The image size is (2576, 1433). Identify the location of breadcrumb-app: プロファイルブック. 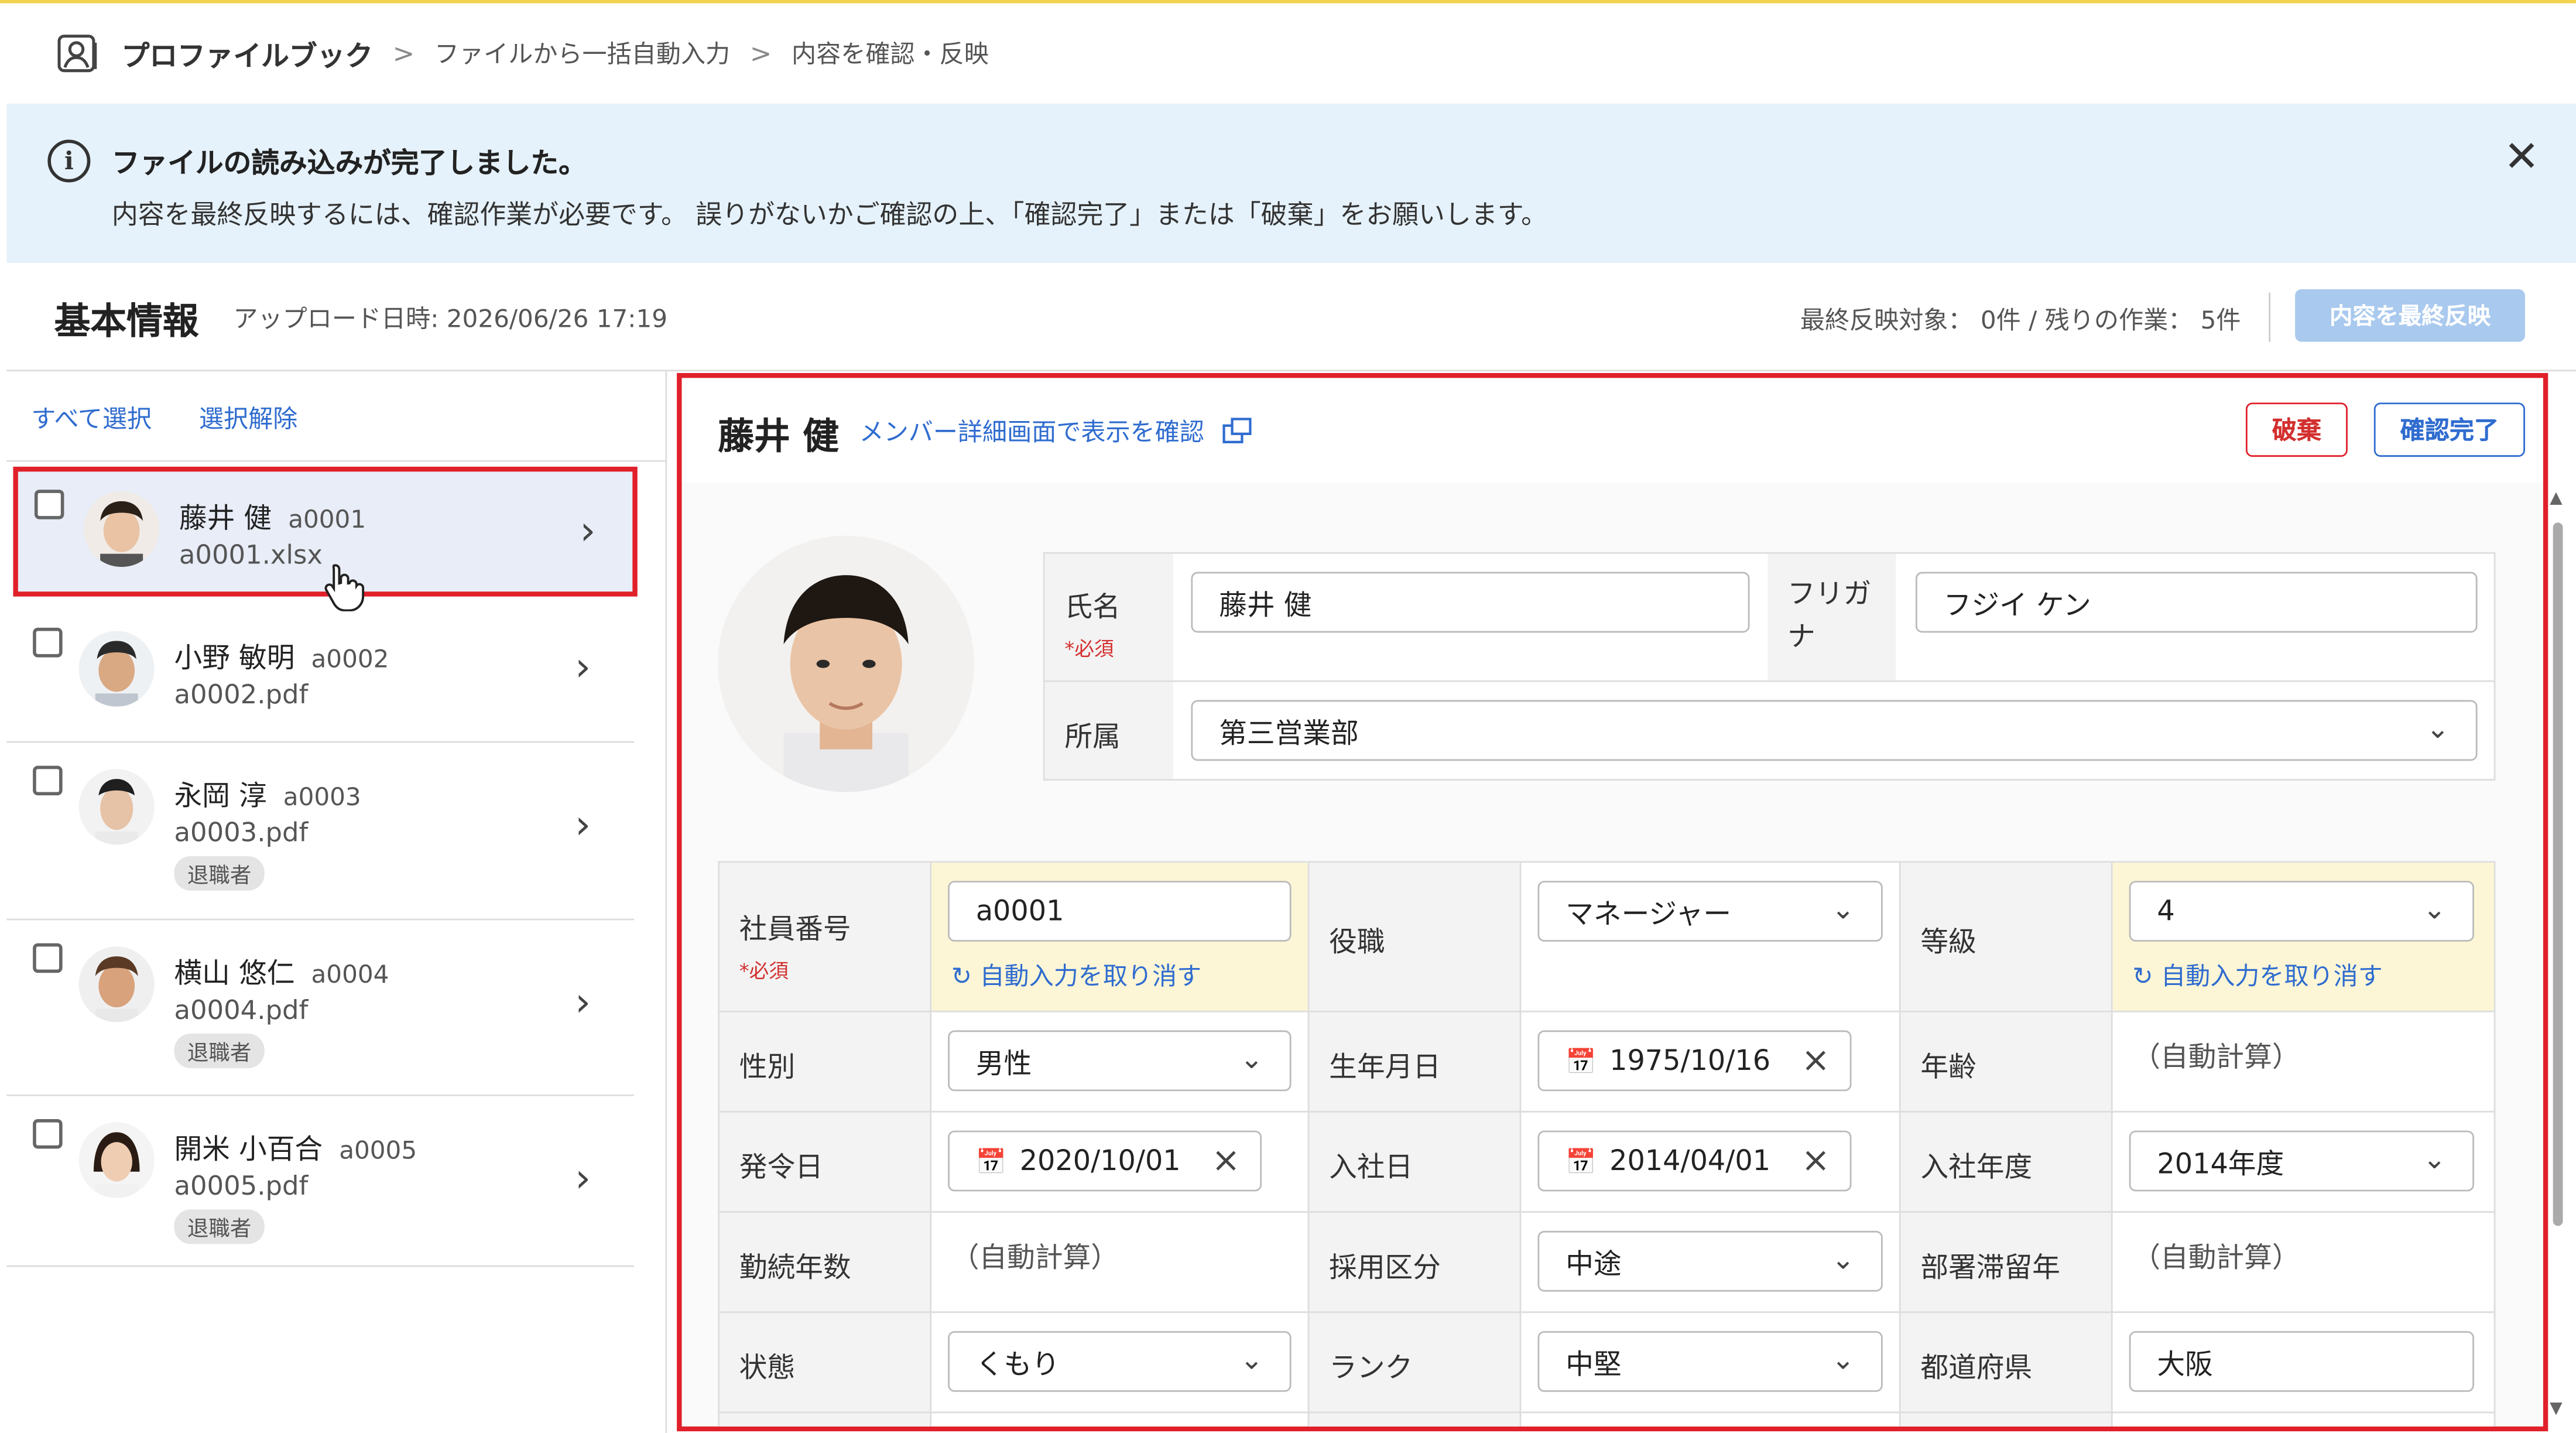
(247, 53).